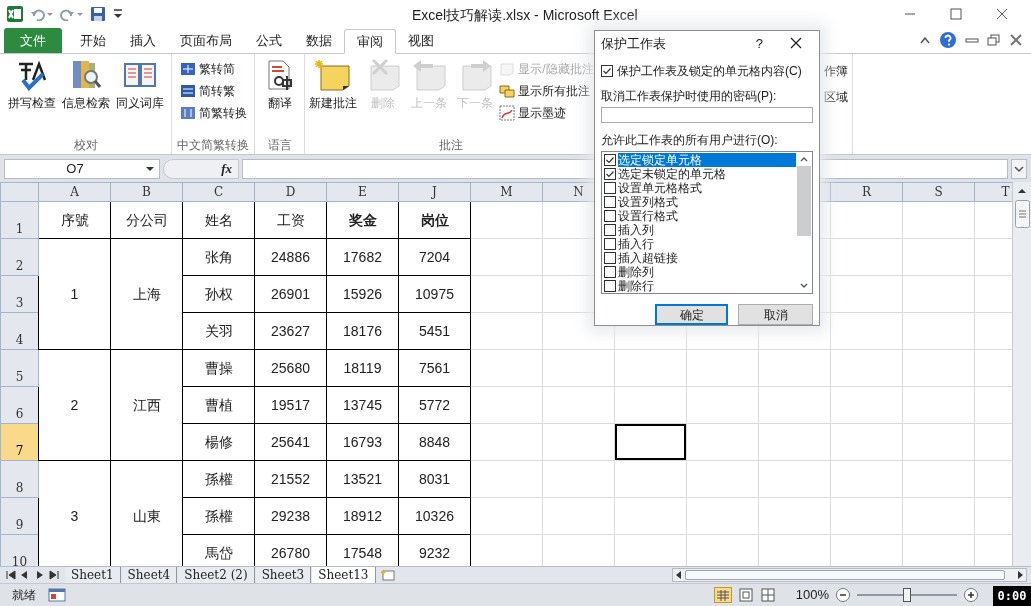  Describe the element at coordinates (19, 442) in the screenshot. I see `row-header: 7` at that location.